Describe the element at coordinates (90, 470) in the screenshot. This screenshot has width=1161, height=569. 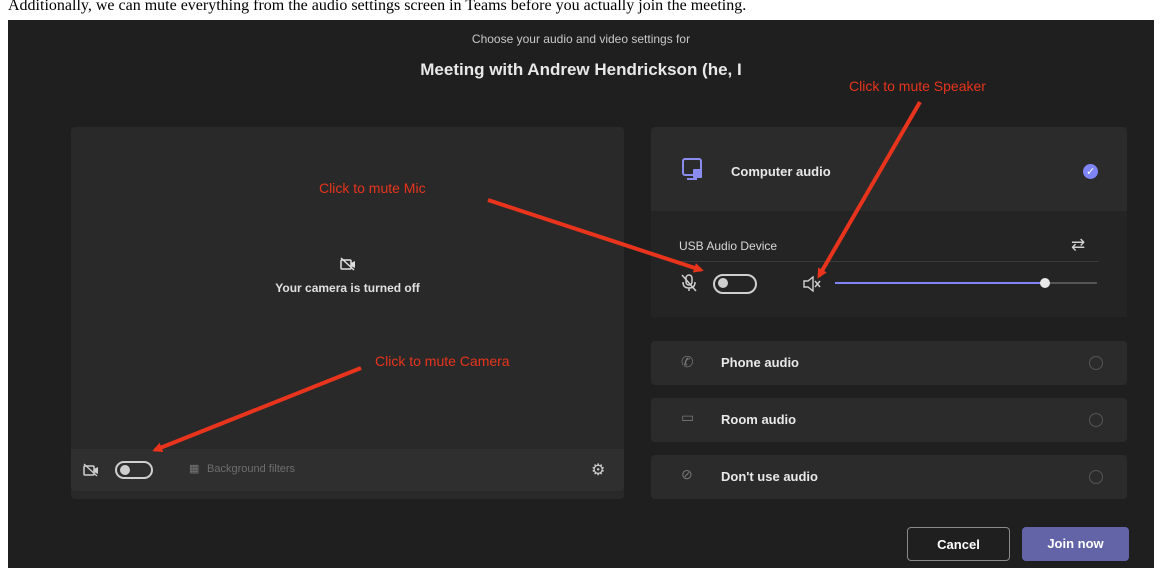
I see `camera-icon` at that location.